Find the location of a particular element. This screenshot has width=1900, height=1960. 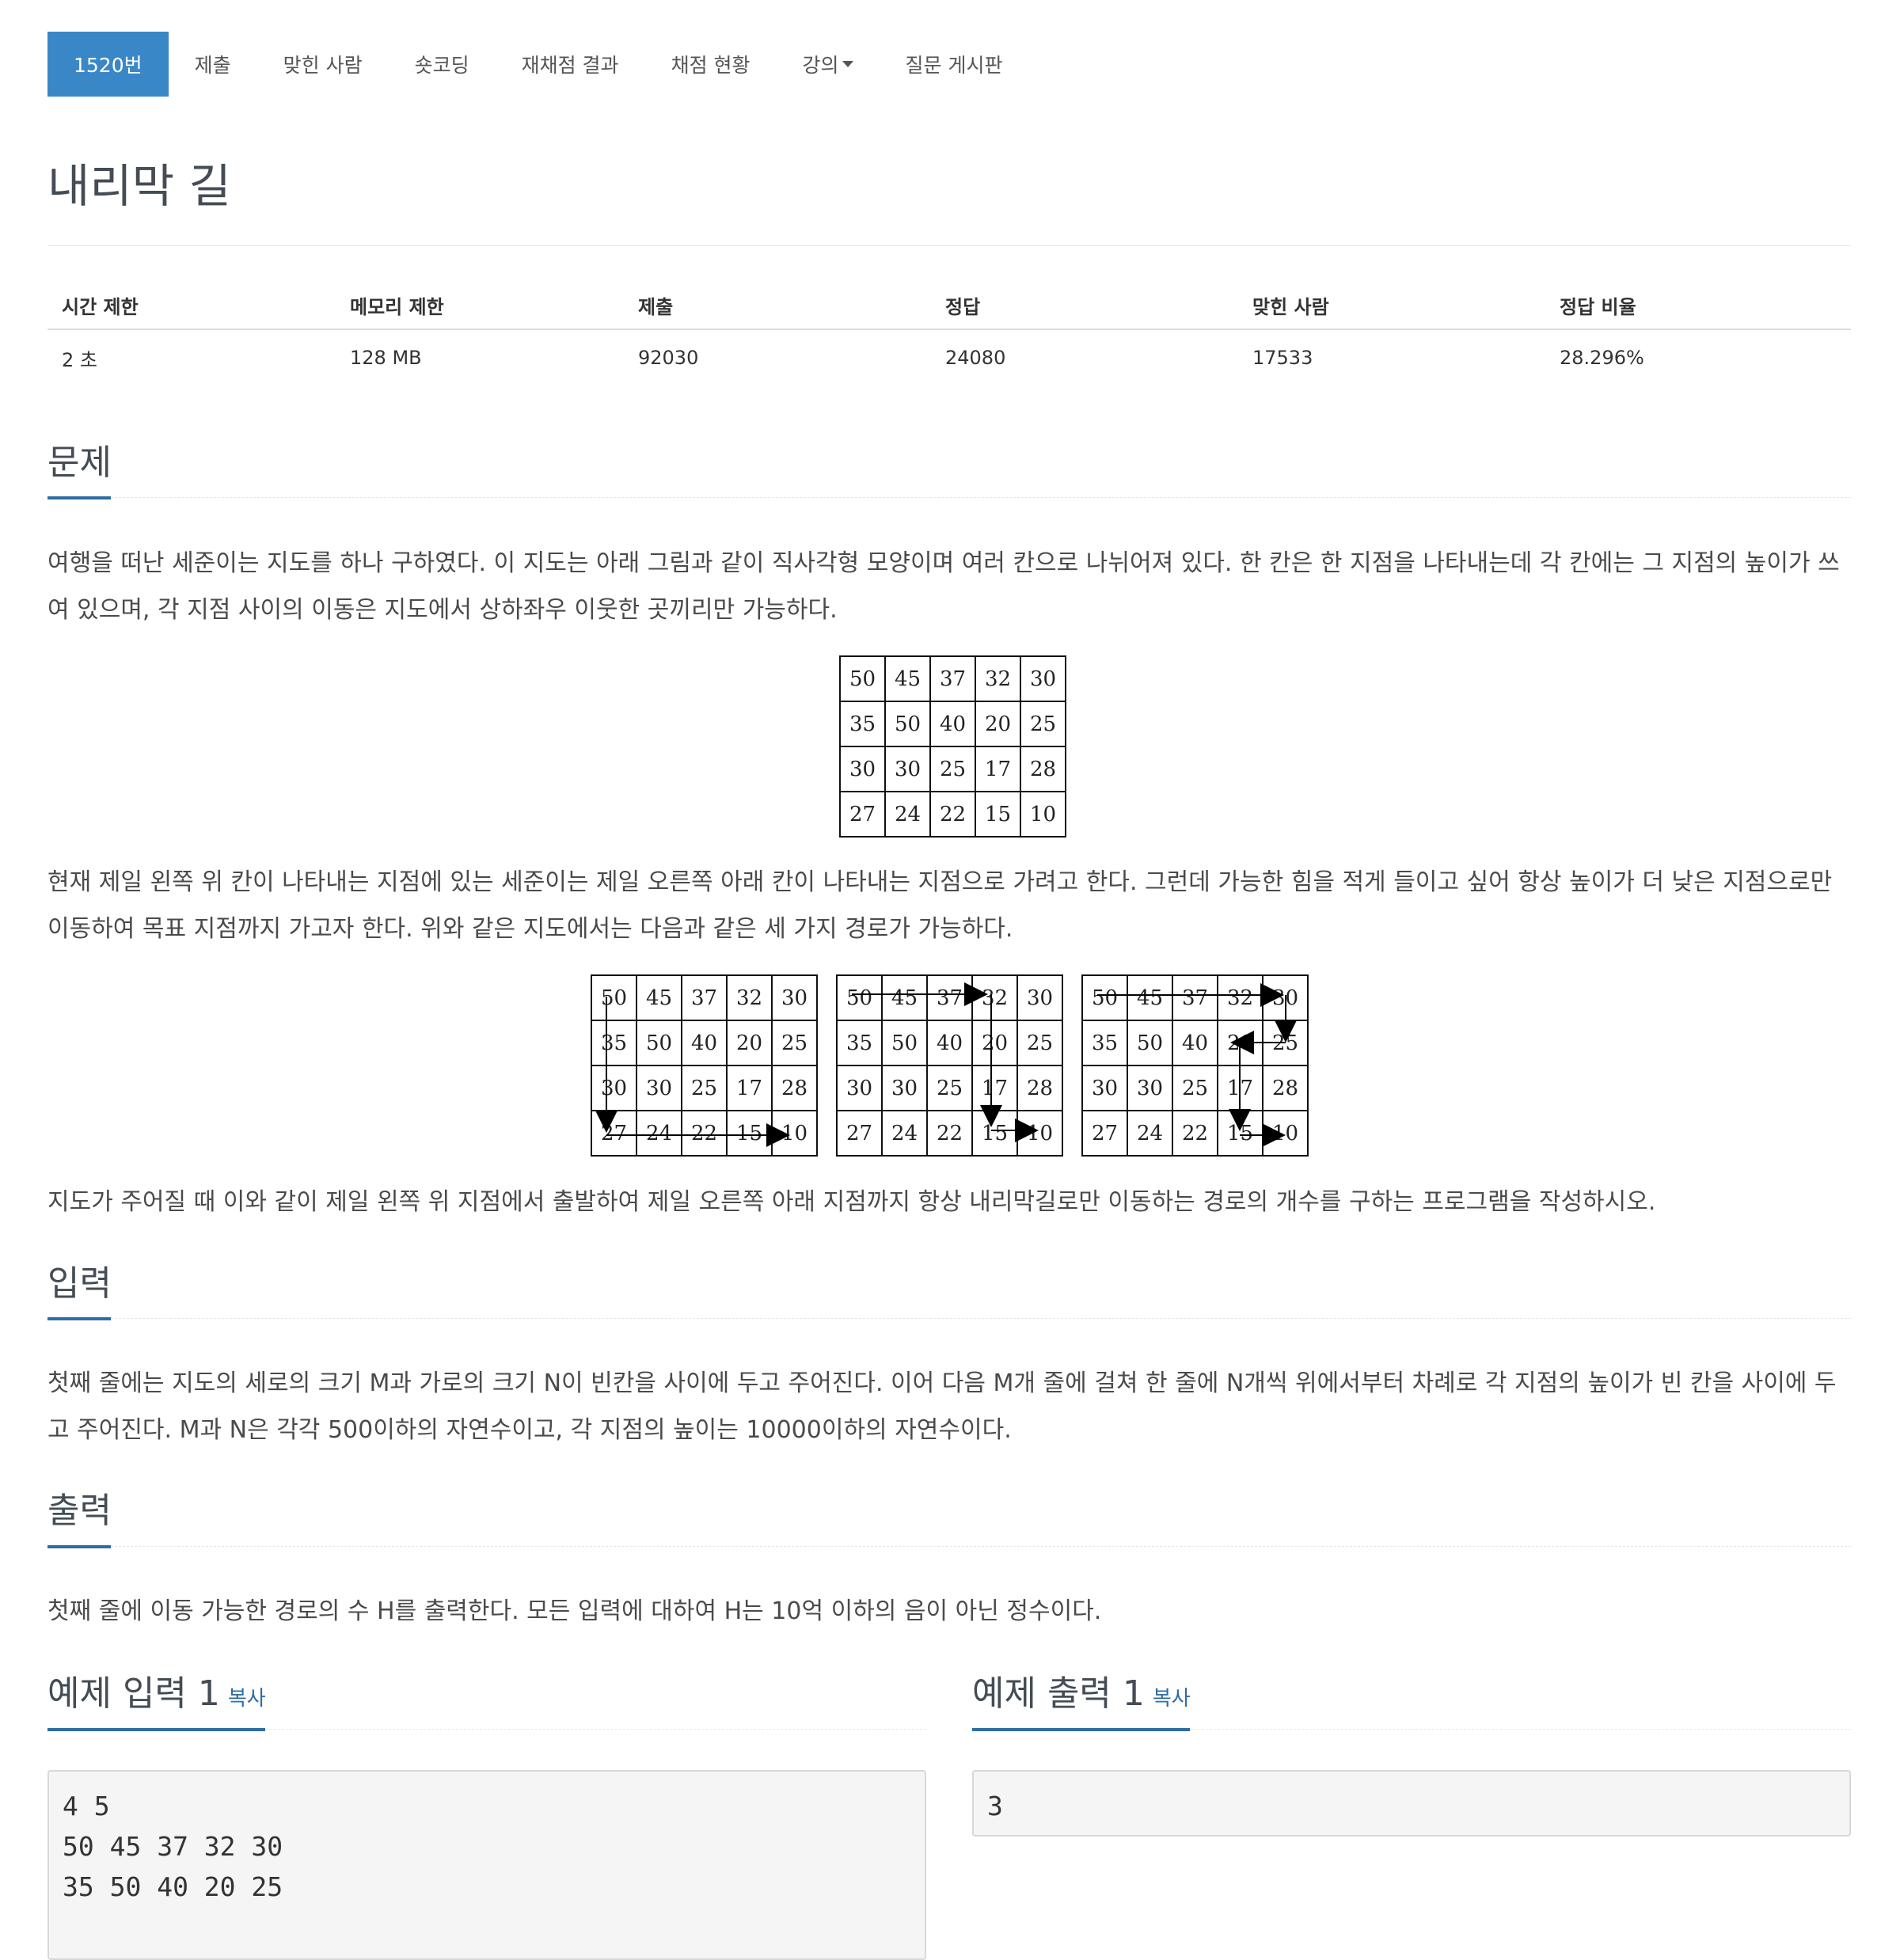

stats-value-row: 2 초 128 MB 92030 24080 17533 28.296% is located at coordinates (949, 357).